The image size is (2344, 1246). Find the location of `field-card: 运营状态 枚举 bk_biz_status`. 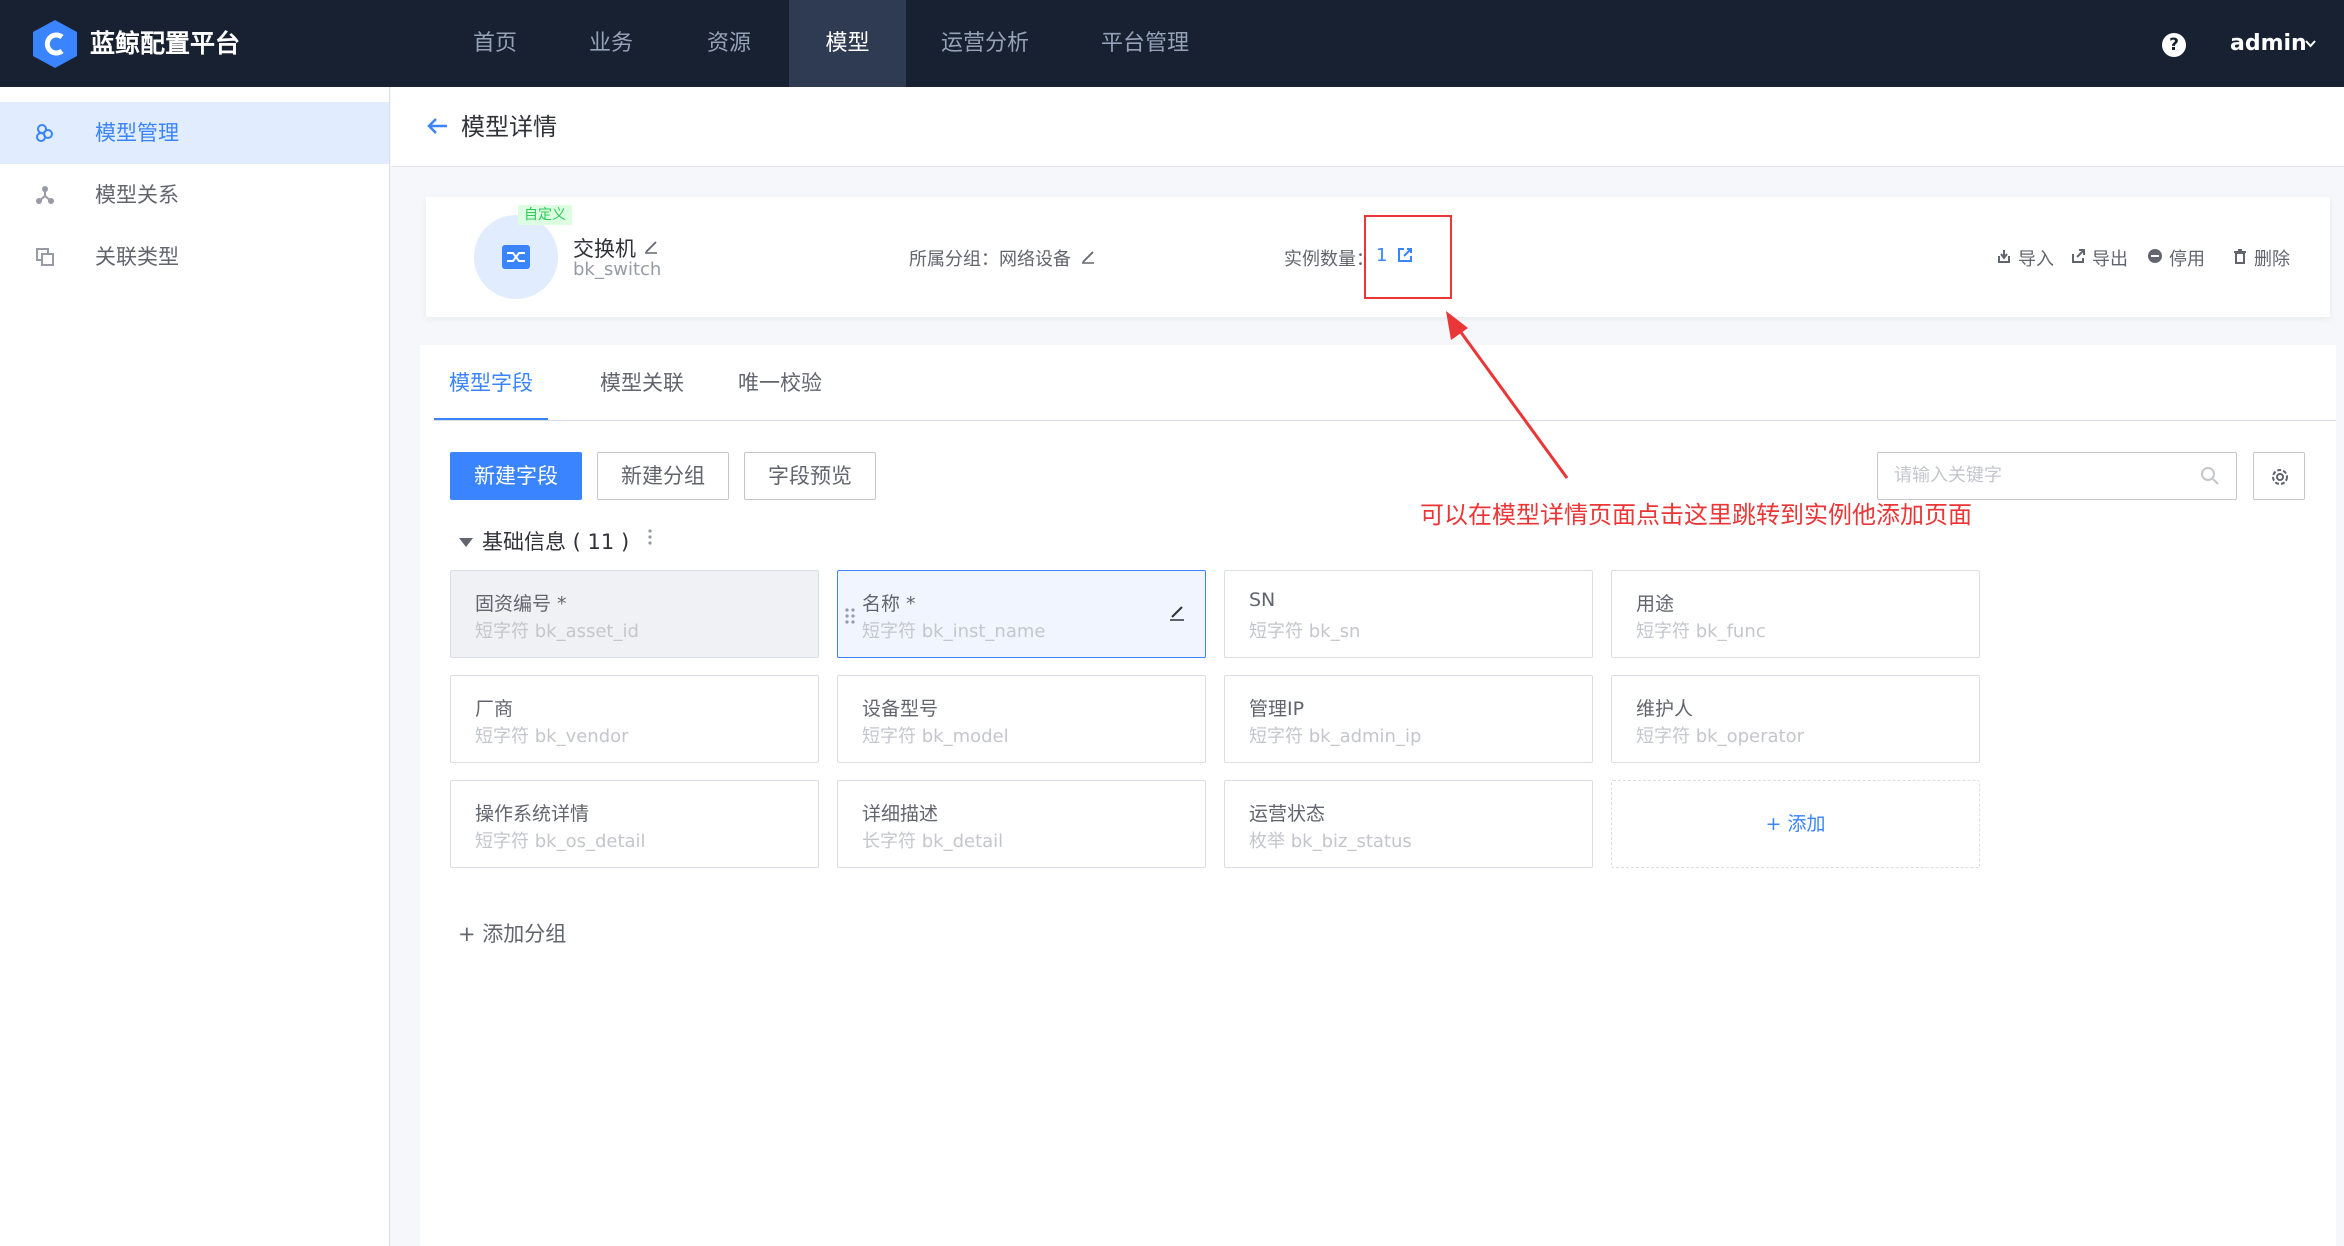

field-card: 运营状态 枚举 bk_biz_status is located at coordinates (1408, 824).